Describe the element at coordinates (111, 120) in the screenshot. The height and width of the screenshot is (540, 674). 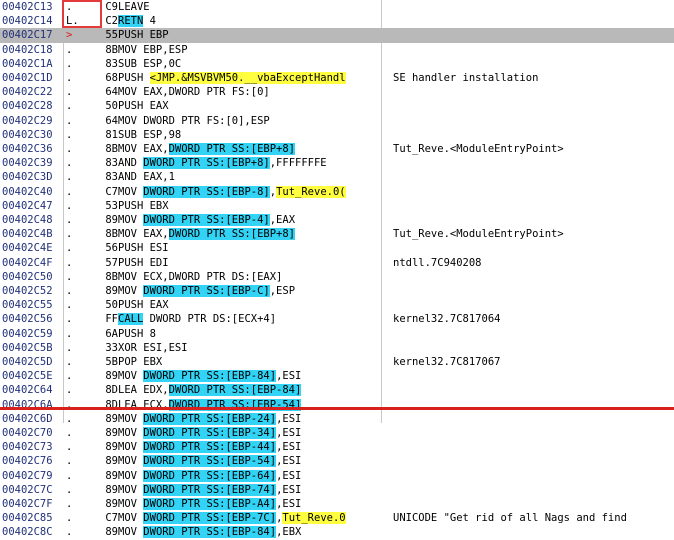
I see `opcode-byte: 64` at that location.